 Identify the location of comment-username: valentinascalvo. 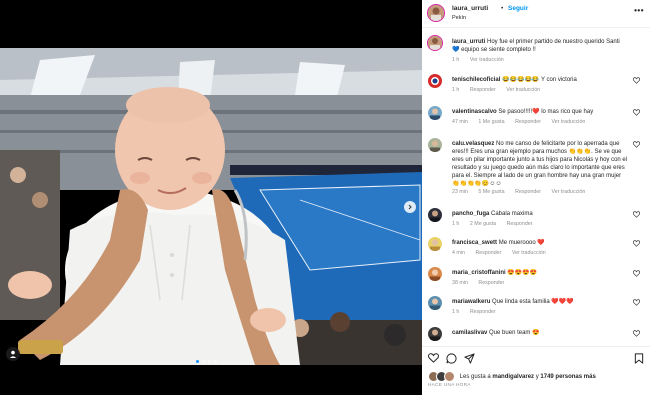
(474, 112).